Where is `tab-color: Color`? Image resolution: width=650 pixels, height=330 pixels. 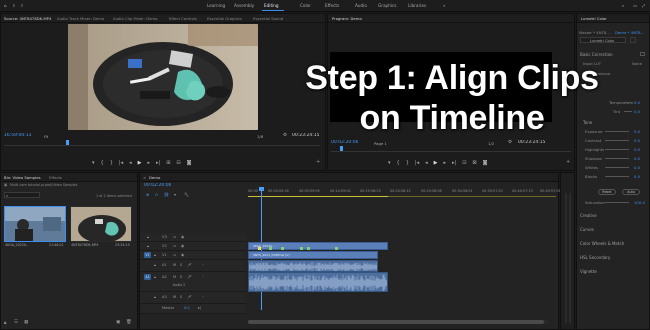 tab-color: Color is located at coordinates (305, 5).